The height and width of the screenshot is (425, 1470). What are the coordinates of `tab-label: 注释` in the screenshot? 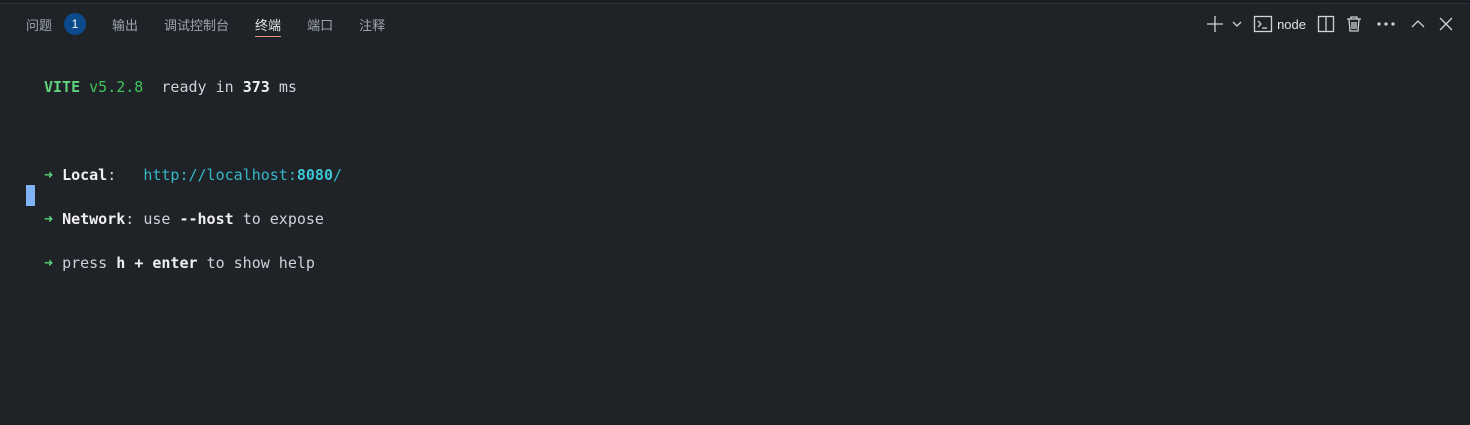 It's located at (372, 25).